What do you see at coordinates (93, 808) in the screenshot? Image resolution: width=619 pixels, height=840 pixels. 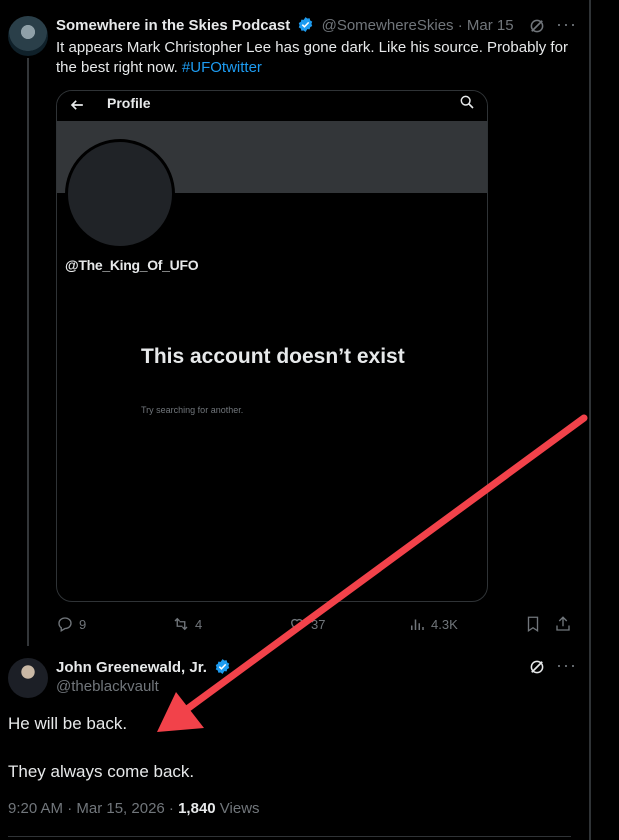 I see `tweet-timestamp: 9:20 AM · Mar 15, 2026 ·` at bounding box center [93, 808].